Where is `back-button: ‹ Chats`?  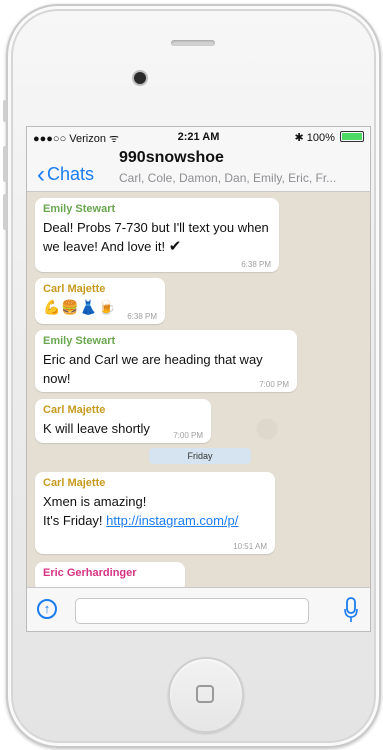
back-button: ‹ Chats is located at coordinates (65, 175).